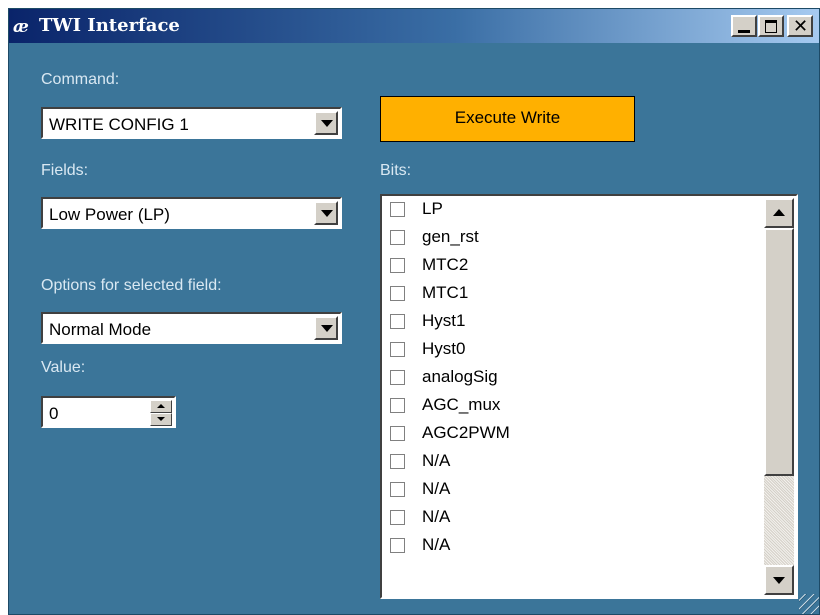 This screenshot has width=820, height=615. I want to click on bit-row: AGC2PWM, so click(571, 434).